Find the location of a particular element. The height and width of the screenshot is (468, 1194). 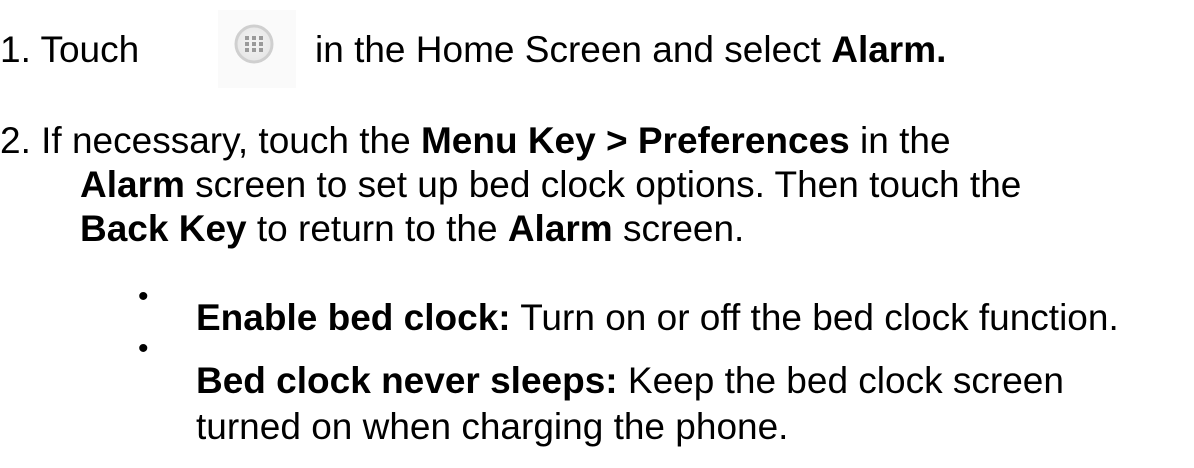

option-description-continued: turned on when charging the phone. is located at coordinates (492, 426).